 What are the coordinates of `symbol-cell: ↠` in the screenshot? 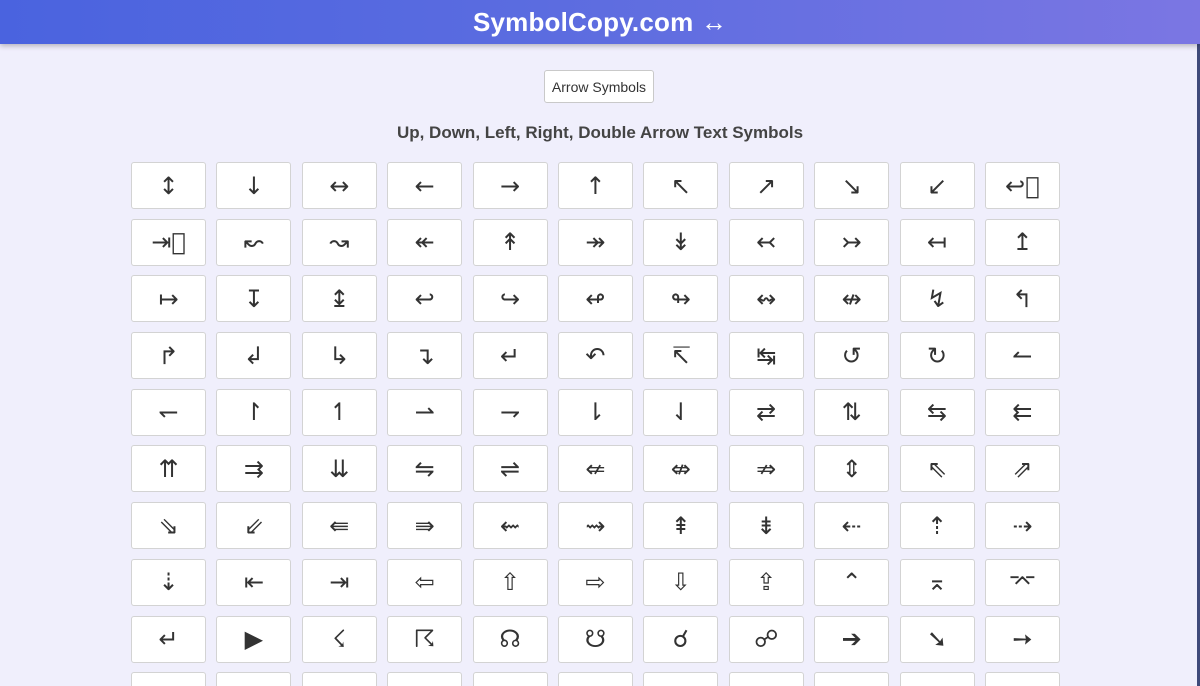 It's located at (595, 242).